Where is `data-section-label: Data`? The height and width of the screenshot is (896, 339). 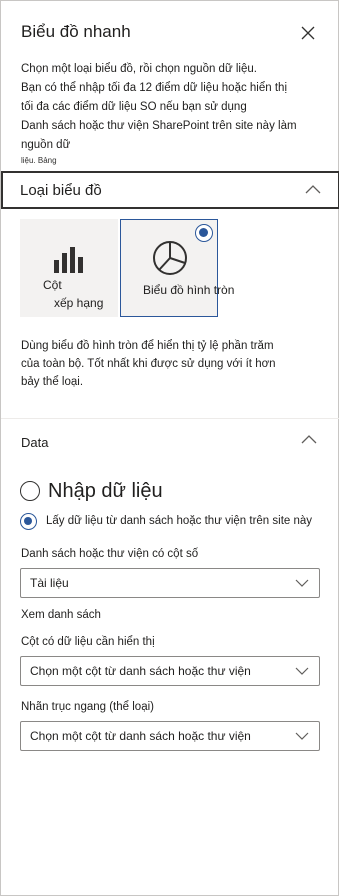 data-section-label: Data is located at coordinates (35, 442).